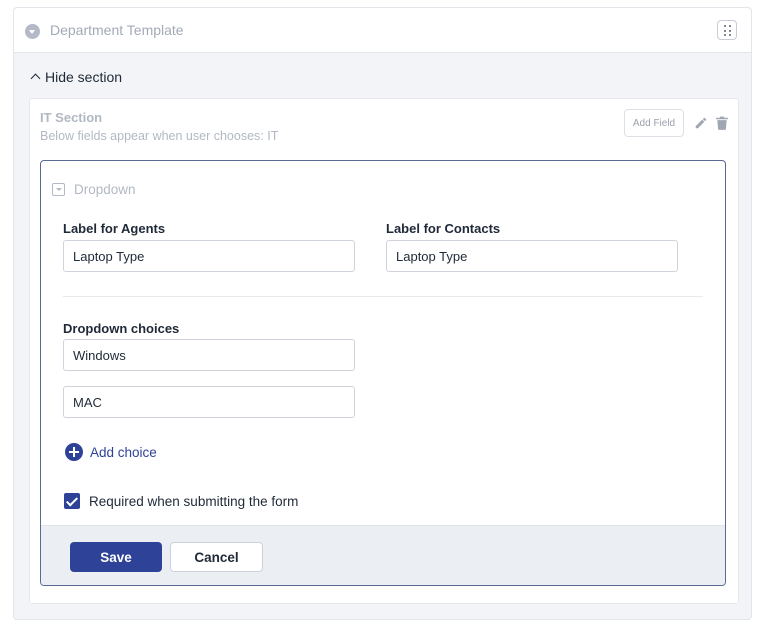  Describe the element at coordinates (117, 30) in the screenshot. I see `template-title: Department Template` at that location.